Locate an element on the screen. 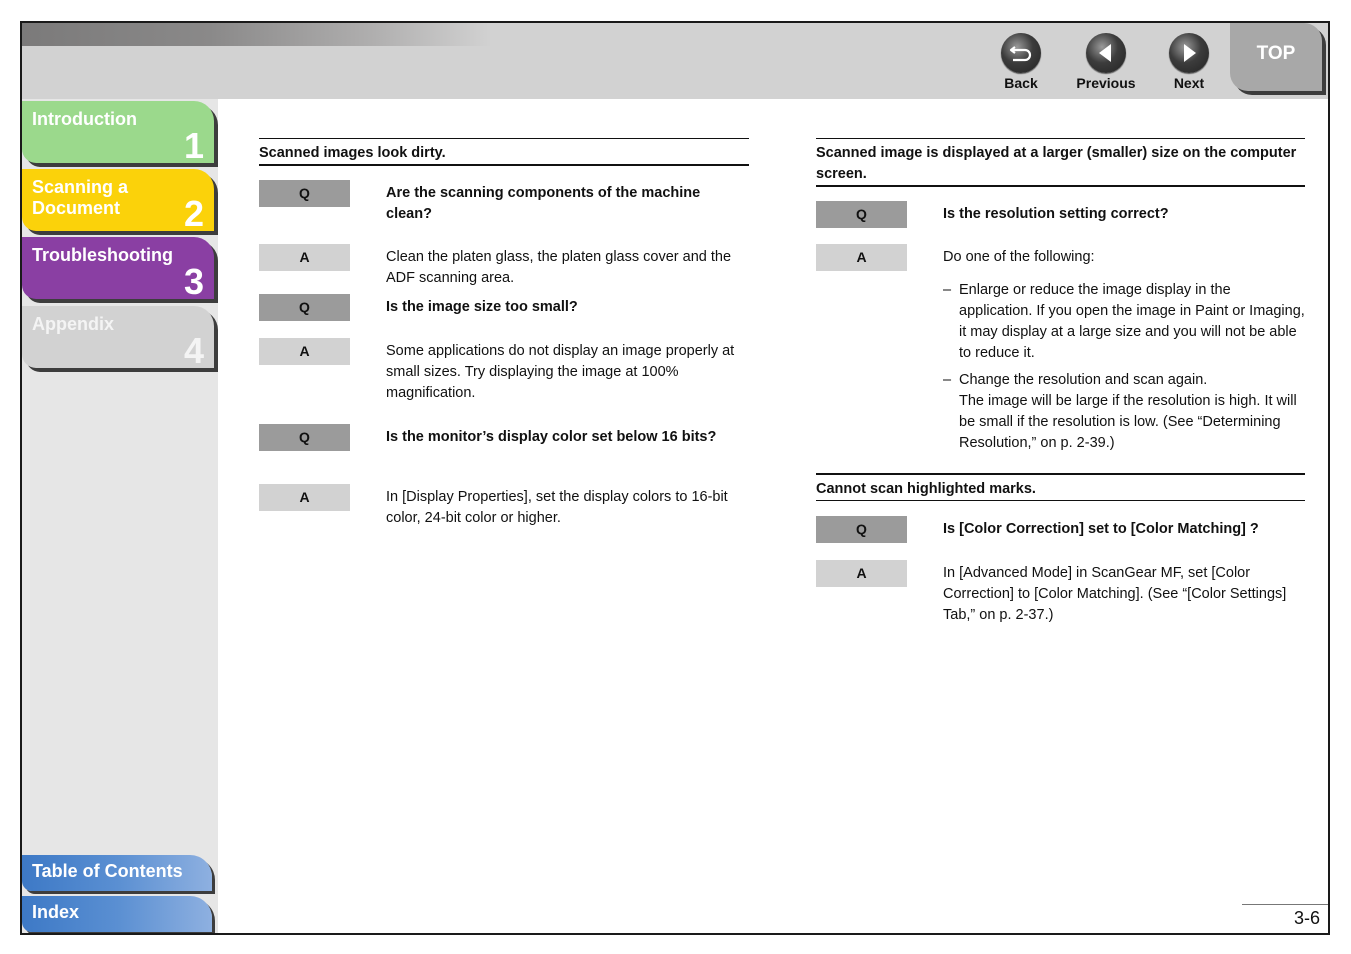 This screenshot has height=954, width=1351. previous-button: Previous is located at coordinates (1106, 62).